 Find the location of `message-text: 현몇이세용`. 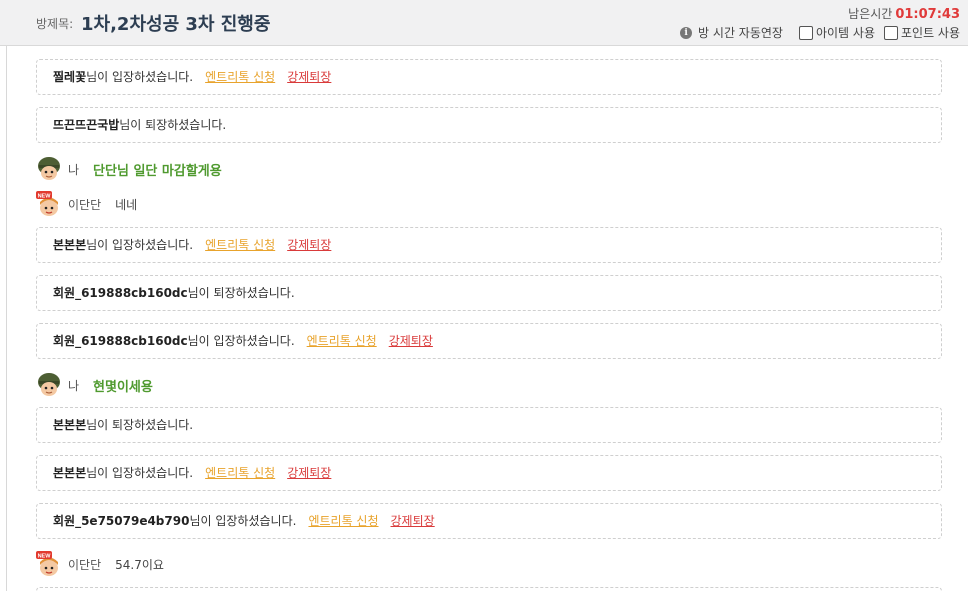

message-text: 현몇이세용 is located at coordinates (123, 387).